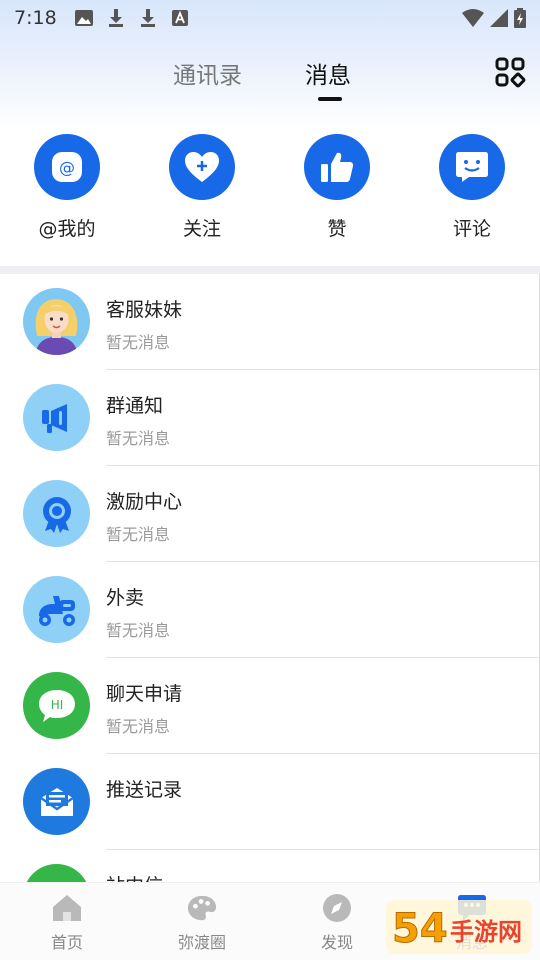 The image size is (540, 960). What do you see at coordinates (56, 321) in the screenshot?
I see `customer-service-avatar` at bounding box center [56, 321].